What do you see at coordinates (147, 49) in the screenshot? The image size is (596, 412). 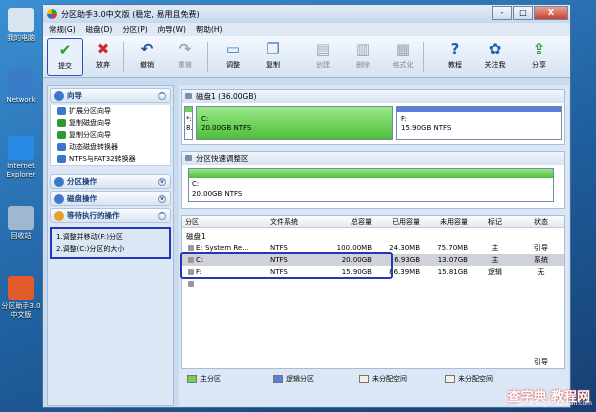 I see `undo-icon: ↶` at bounding box center [147, 49].